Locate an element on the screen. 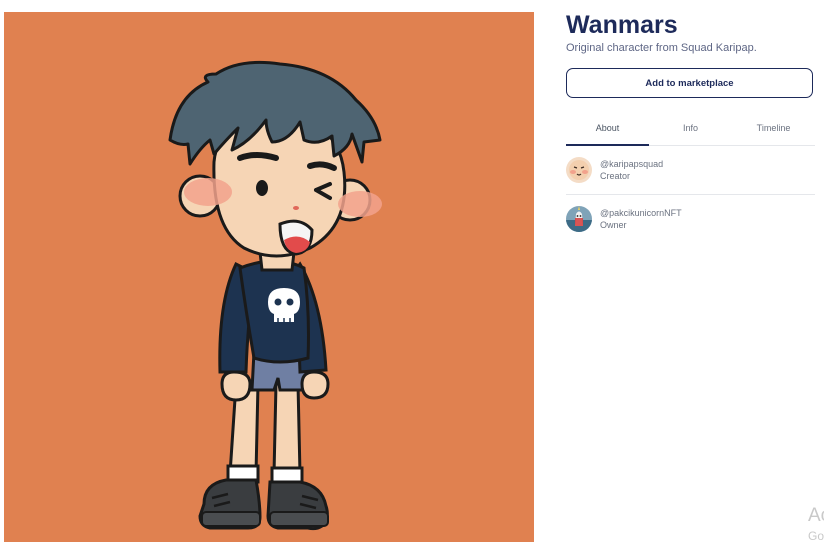 This screenshot has width=824, height=553. creator-row: @karipapsquad Creator is located at coordinates (690, 170).